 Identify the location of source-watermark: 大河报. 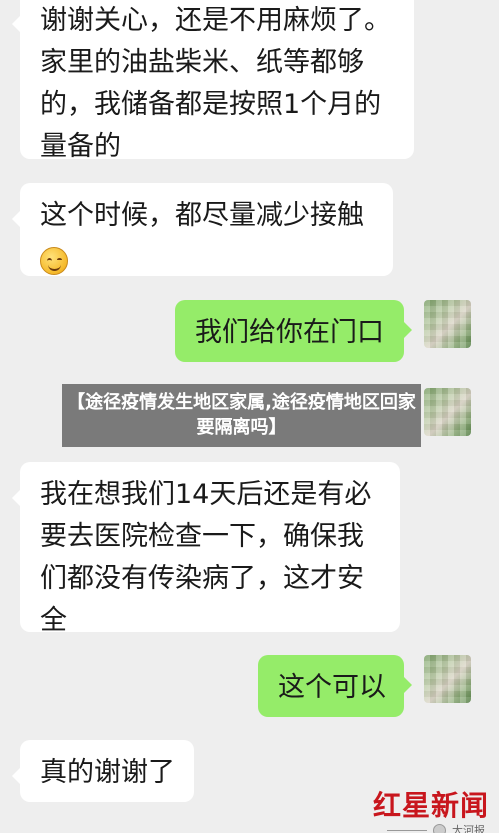
(436, 827).